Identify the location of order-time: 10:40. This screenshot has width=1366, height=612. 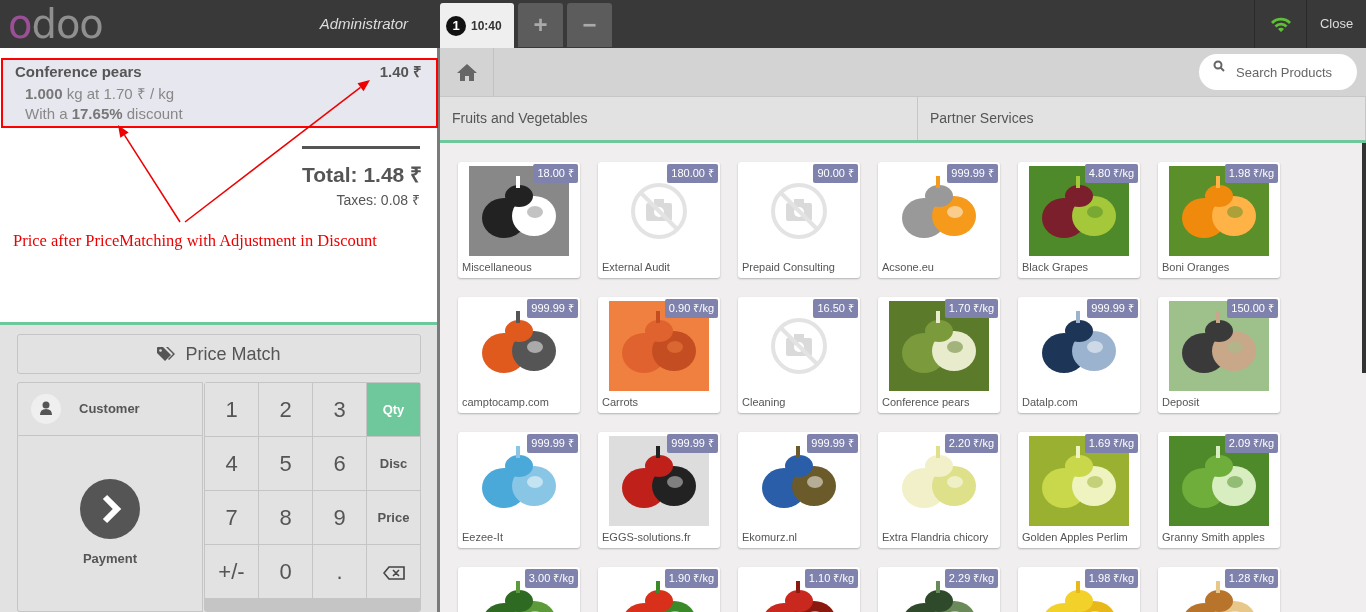
(486, 26).